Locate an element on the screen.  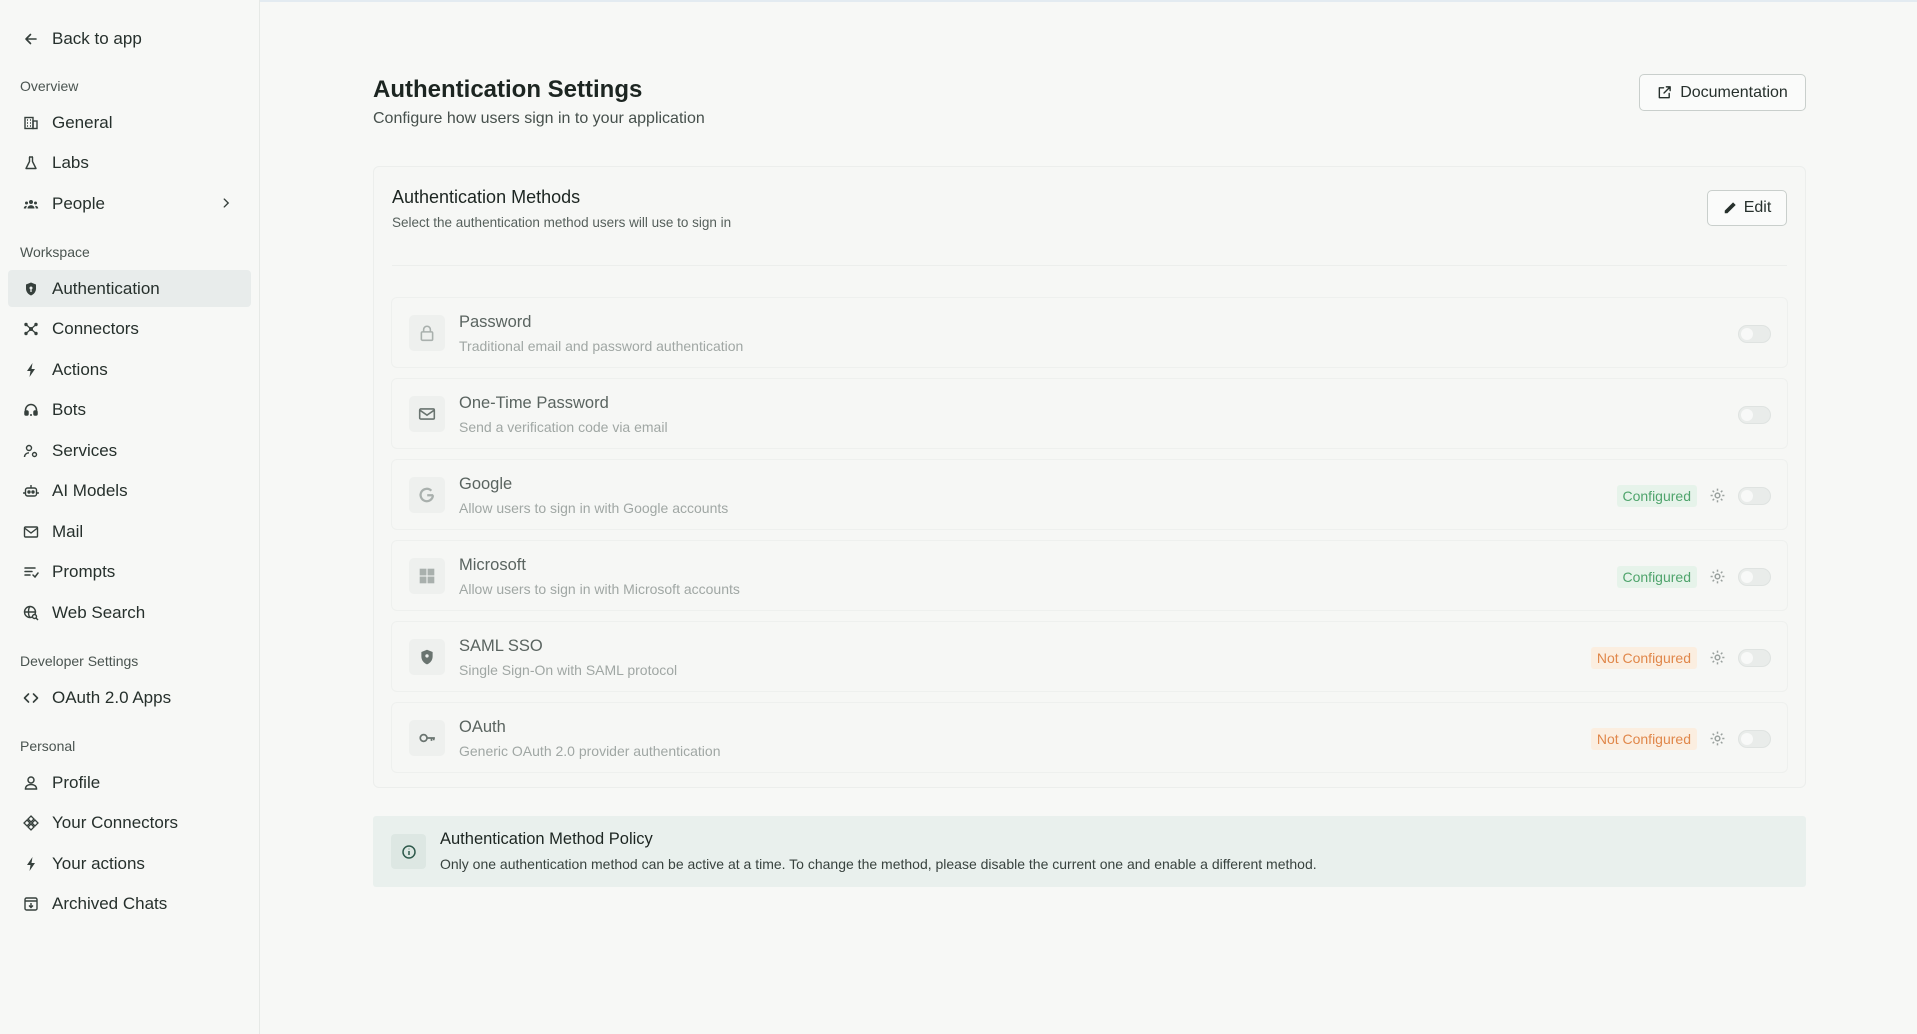
oauth-toggle is located at coordinates (1754, 738).